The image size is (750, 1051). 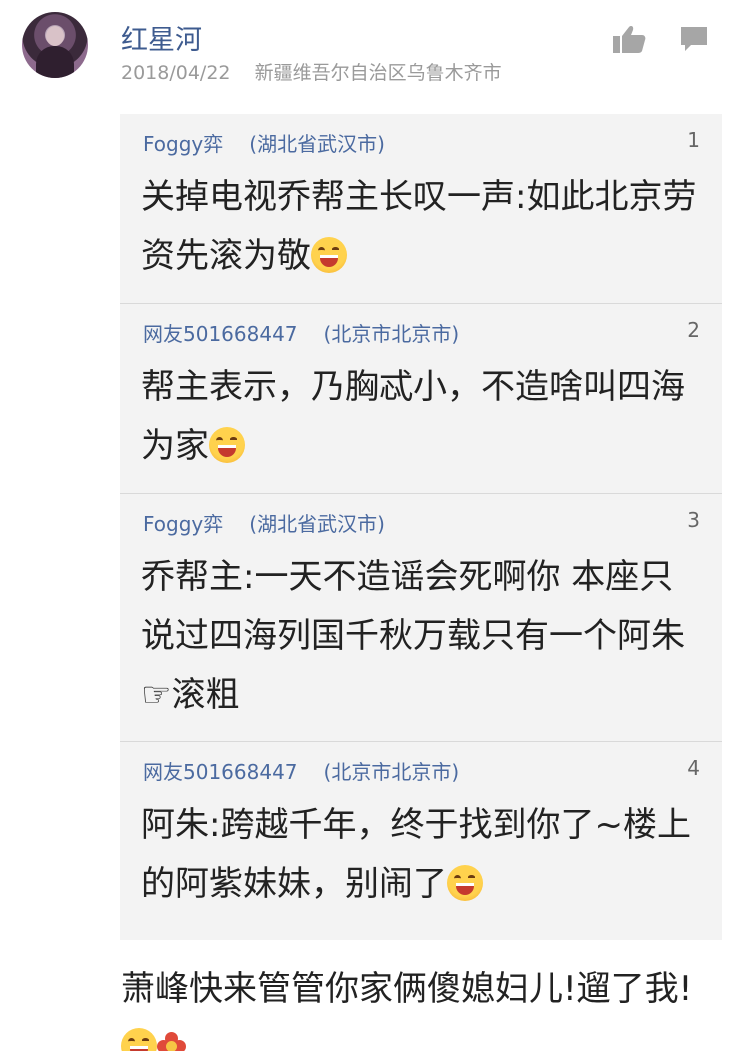 I want to click on quote-text: 帮主表示，乃胸忒小，不造啥叫四海为家, so click(x=423, y=417).